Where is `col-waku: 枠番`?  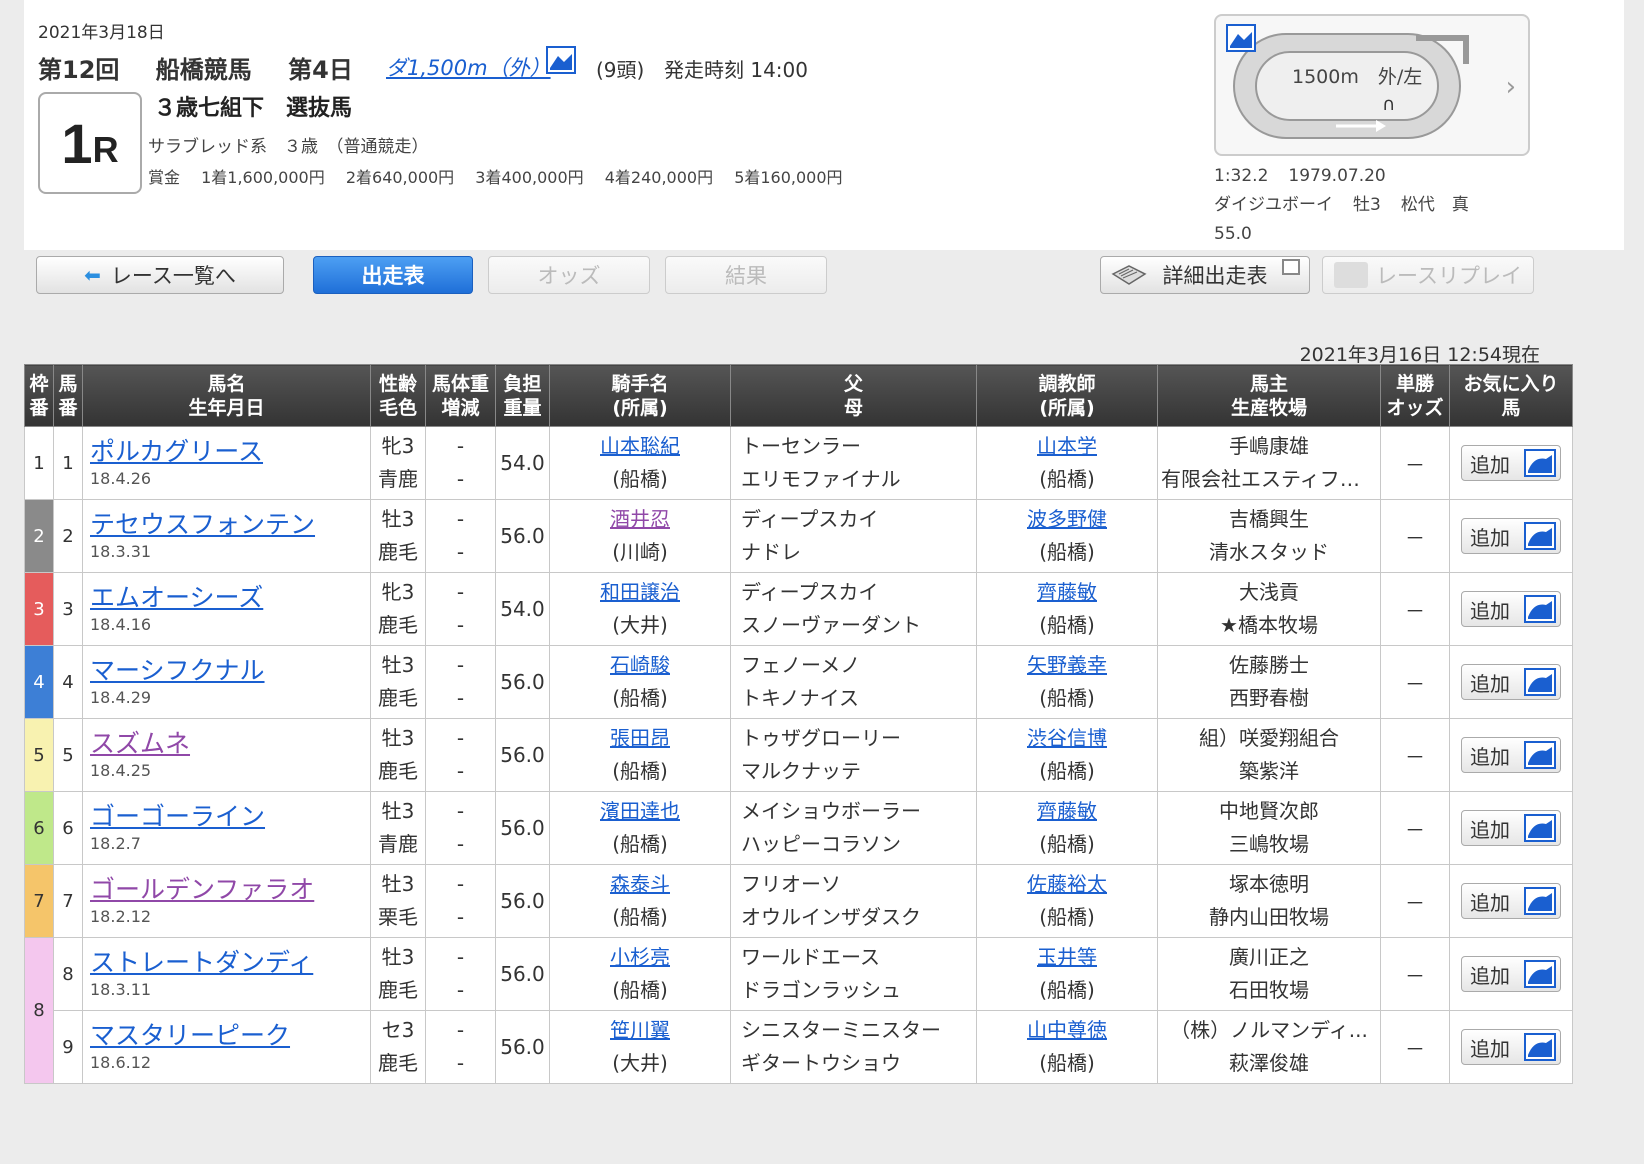 col-waku: 枠番 is located at coordinates (39, 395).